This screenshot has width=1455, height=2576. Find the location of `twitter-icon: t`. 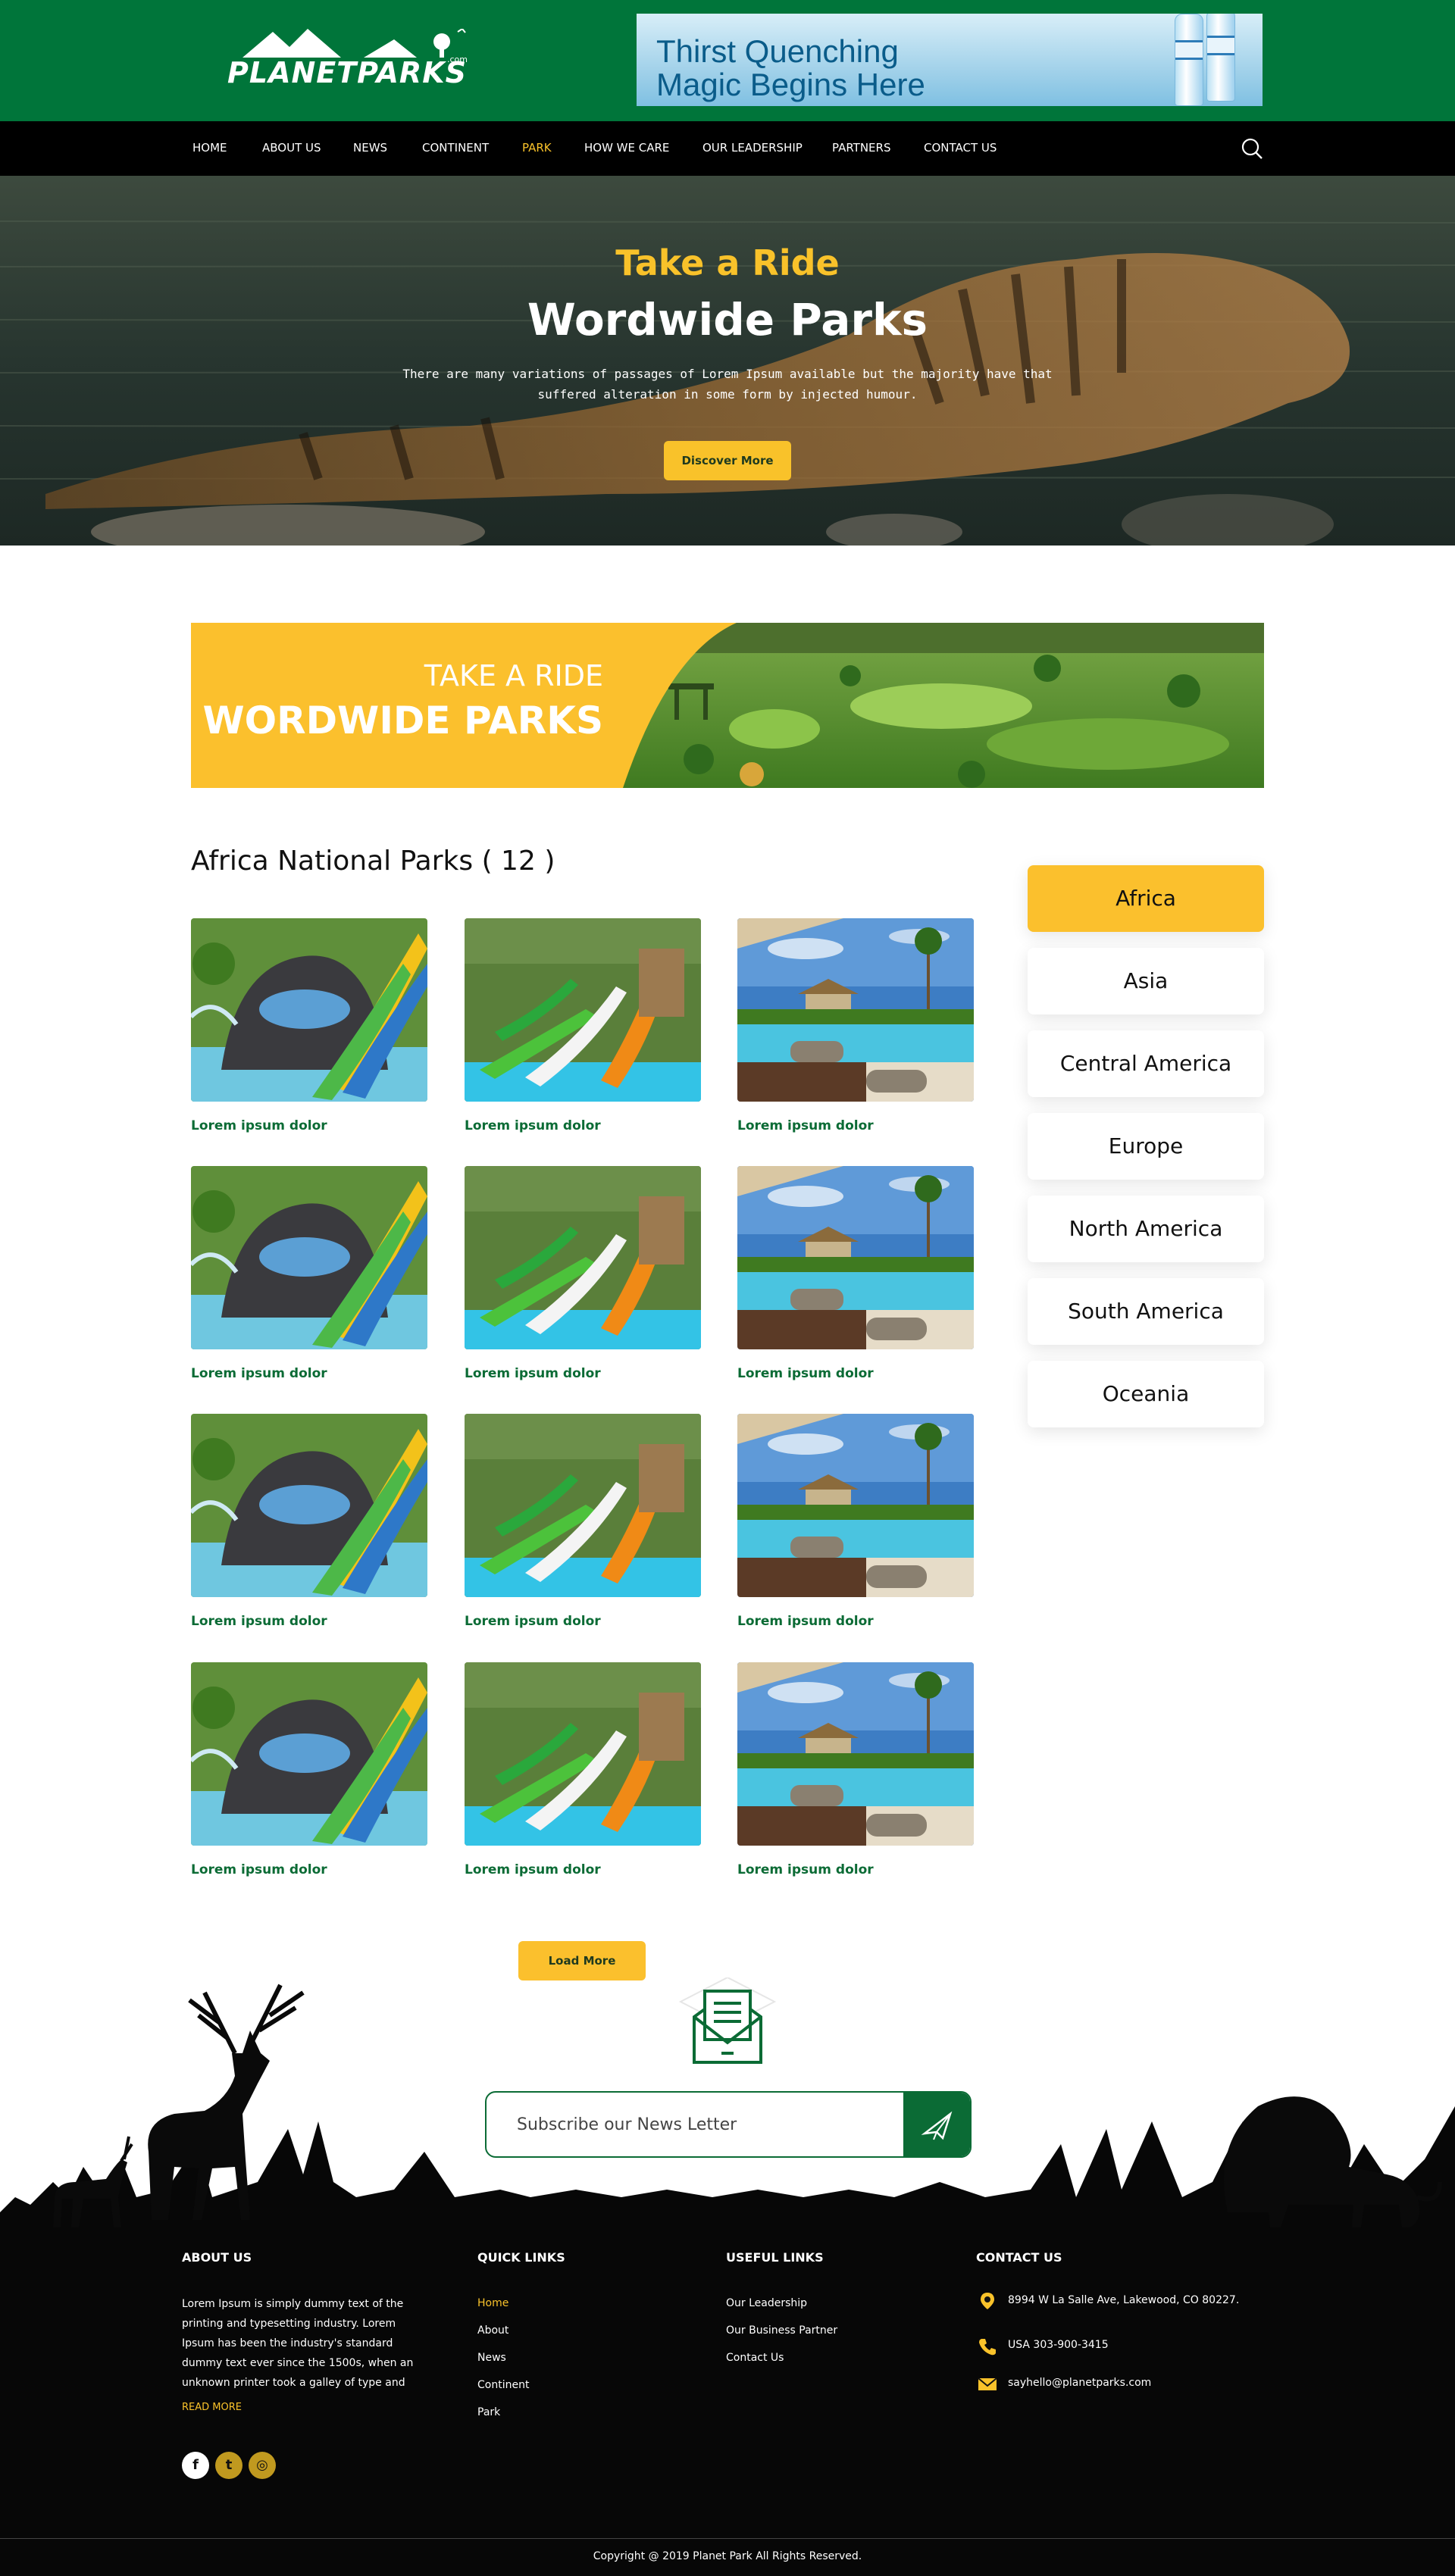

twitter-icon: t is located at coordinates (228, 2465).